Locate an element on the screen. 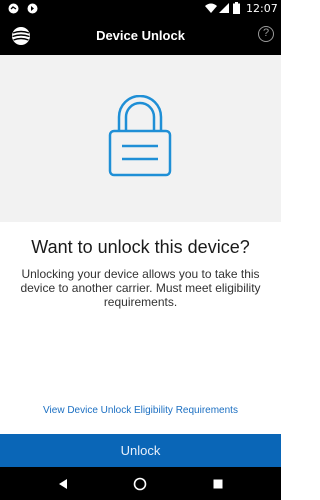  system-nav-bar is located at coordinates (140, 483).